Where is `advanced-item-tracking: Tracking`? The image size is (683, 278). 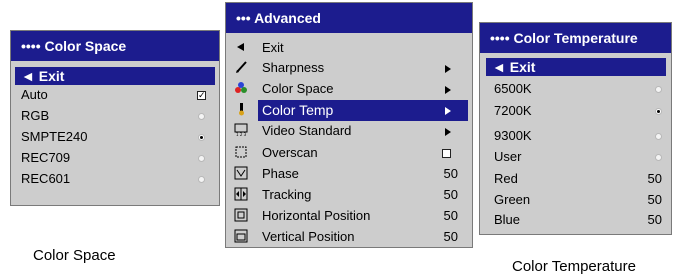
advanced-item-tracking: Tracking is located at coordinates (286, 195).